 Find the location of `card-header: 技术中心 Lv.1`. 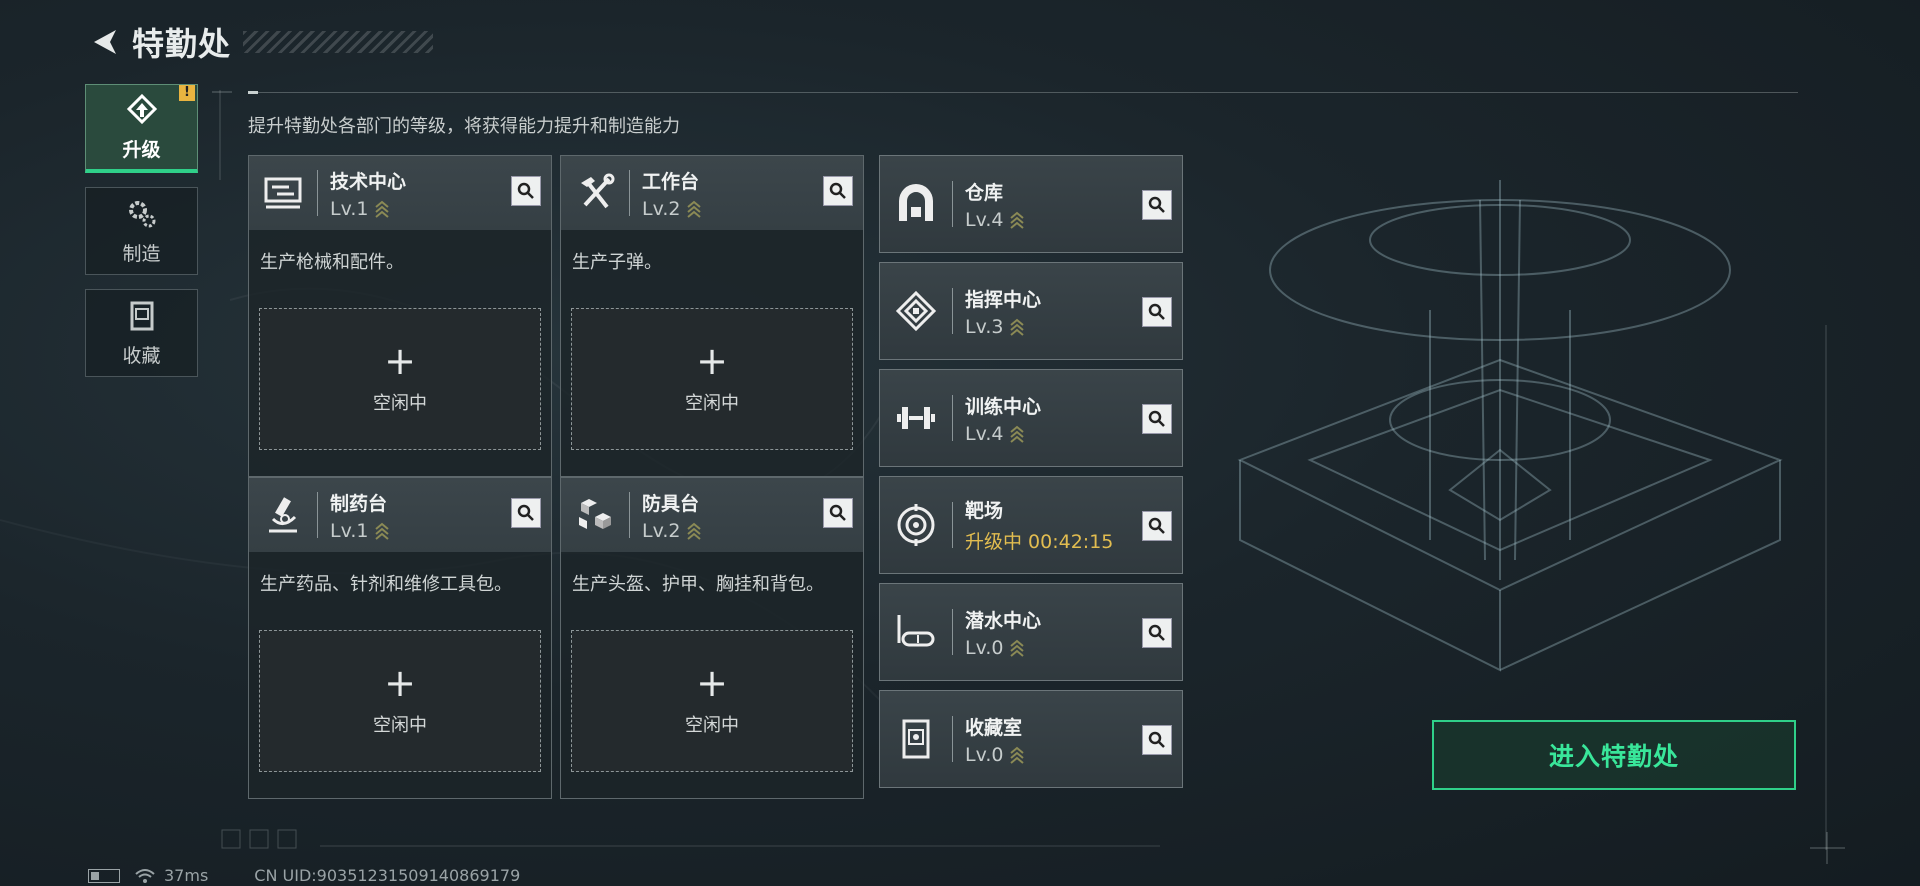

card-header: 技术中心 Lv.1 is located at coordinates (400, 193).